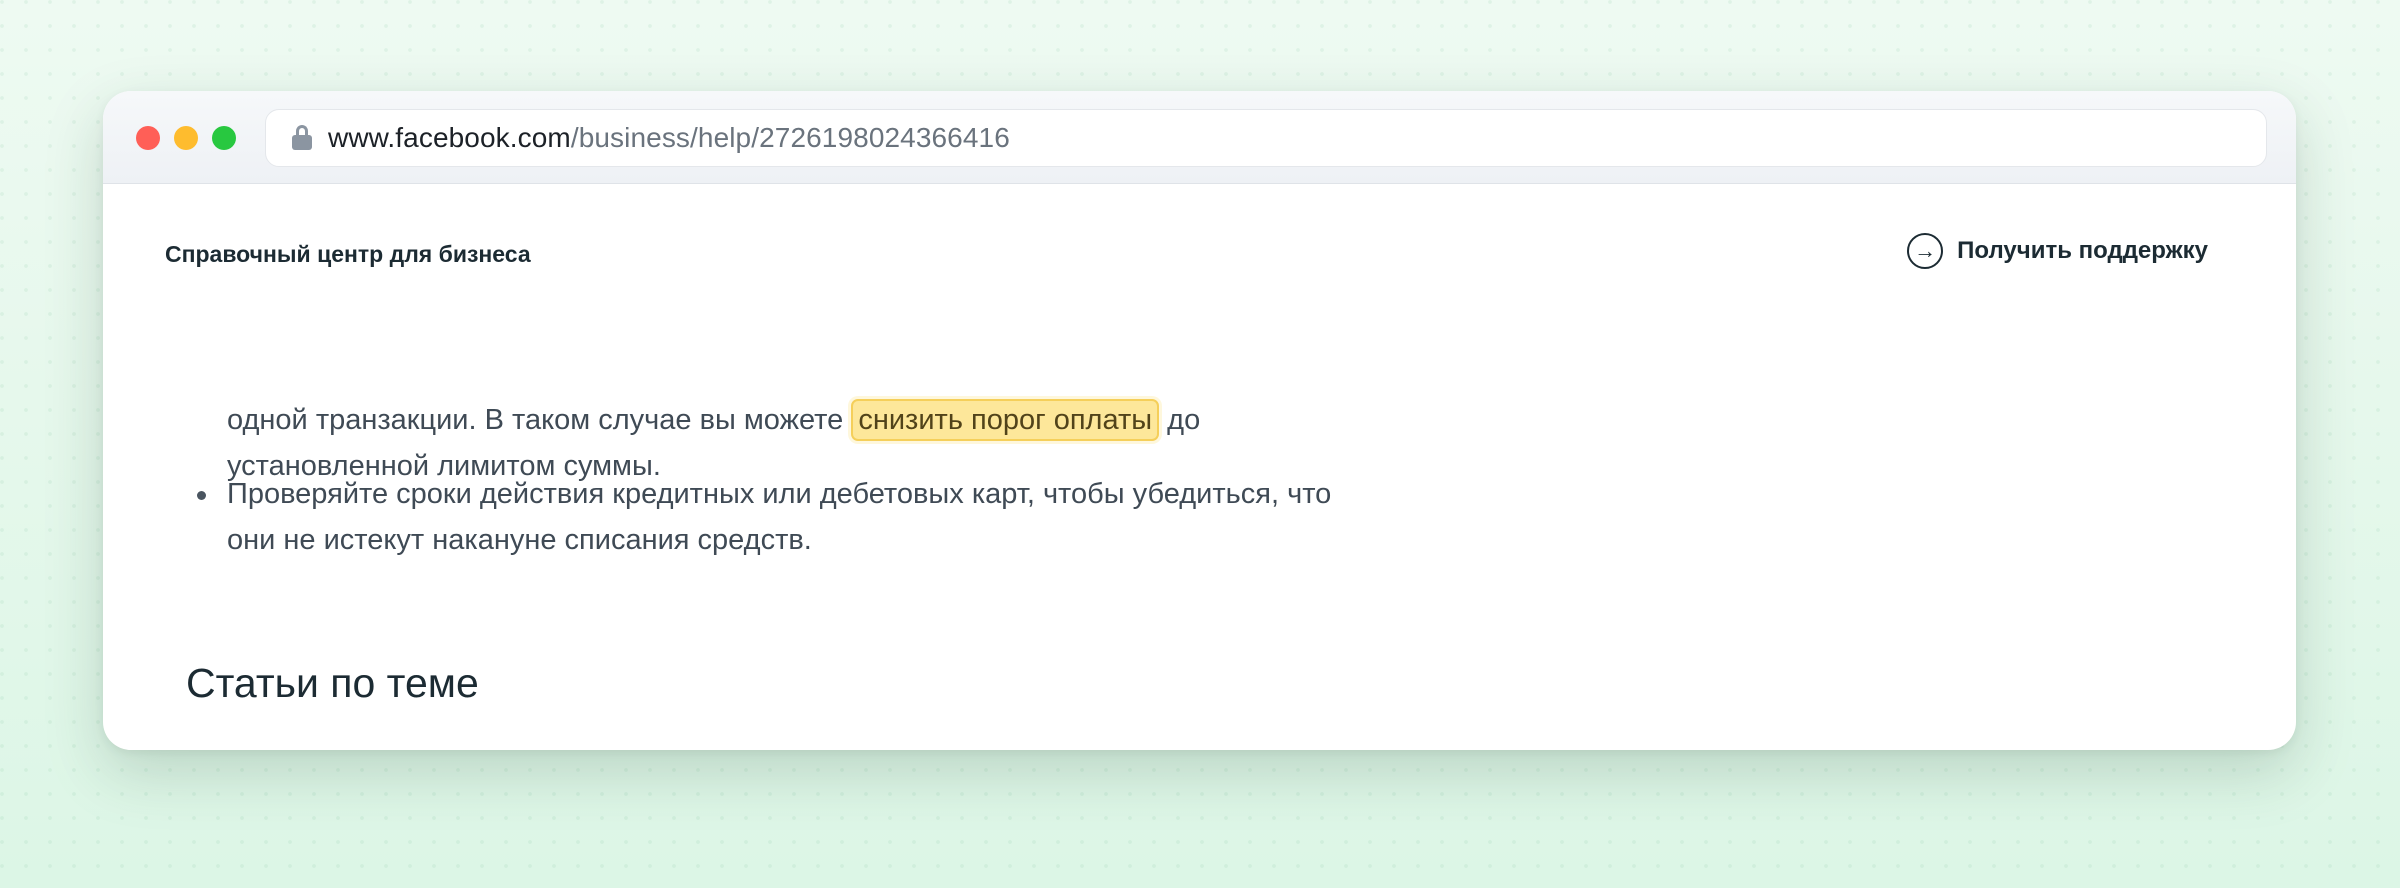 This screenshot has height=888, width=2400. I want to click on related-articles-heading: Статьи по теме, so click(332, 683).